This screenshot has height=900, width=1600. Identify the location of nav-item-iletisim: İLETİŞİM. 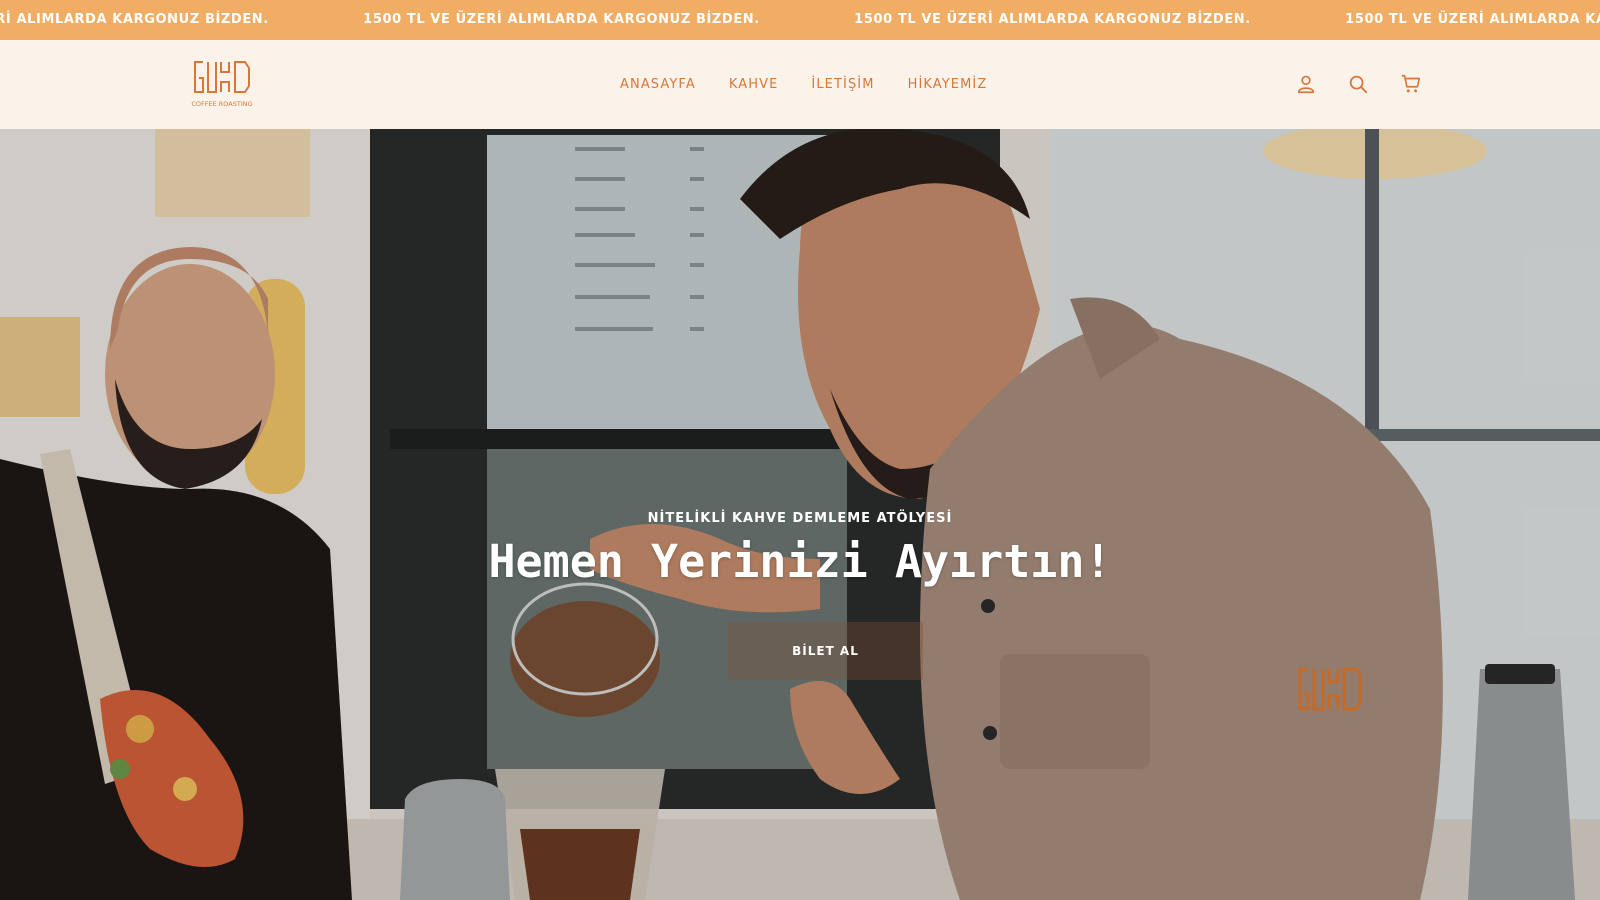
(842, 84).